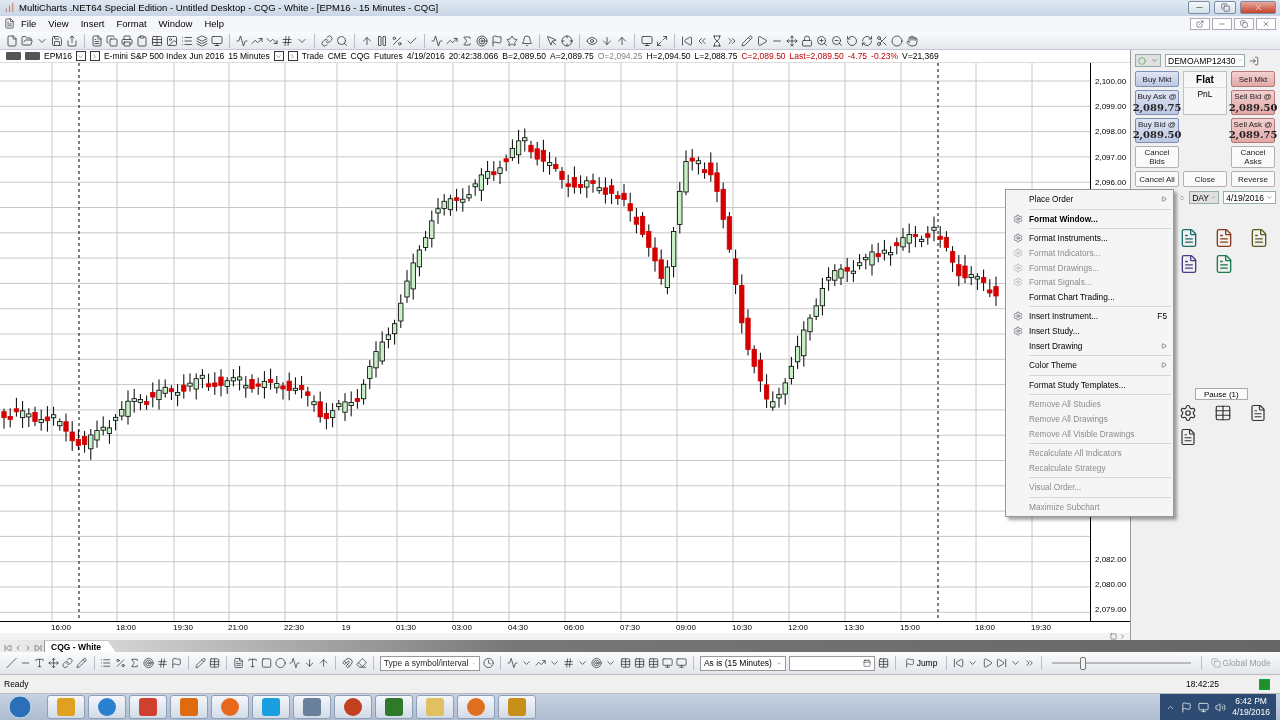  What do you see at coordinates (229, 8) in the screenshot?
I see `window-title: MultiCharts .NET64 Special Edition - Untitled Desktop - CQG - White - [EPM16 - 15 Minutes - CQG]` at bounding box center [229, 8].